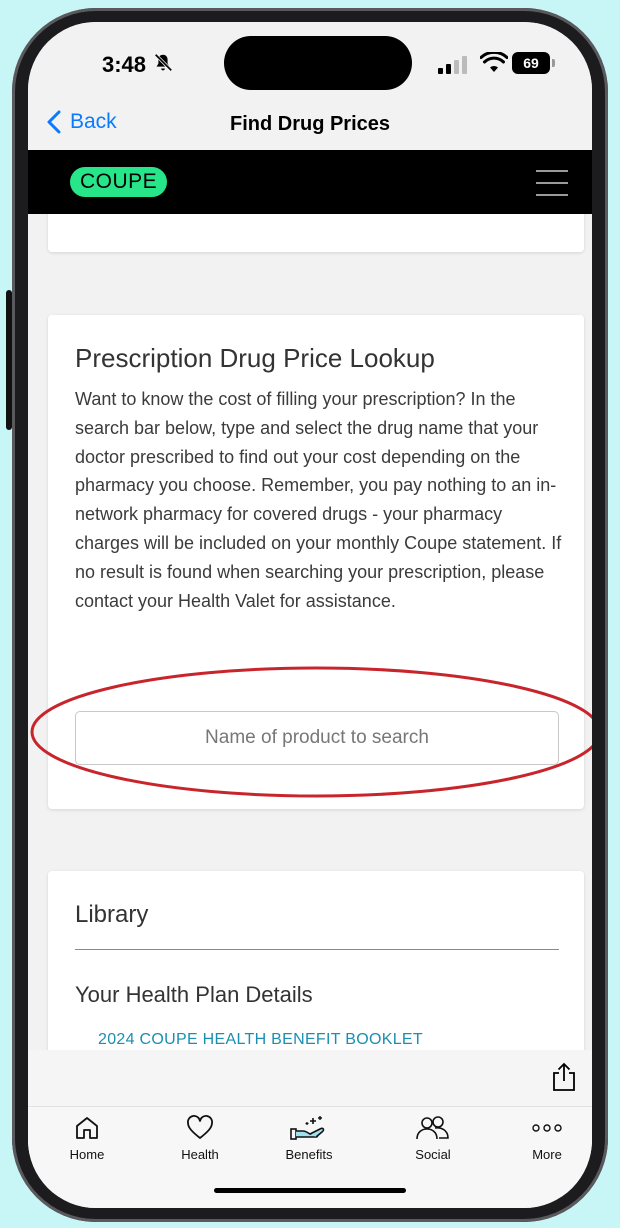 The height and width of the screenshot is (1228, 620). What do you see at coordinates (87, 1154) in the screenshot?
I see `tab-home-label: Home` at bounding box center [87, 1154].